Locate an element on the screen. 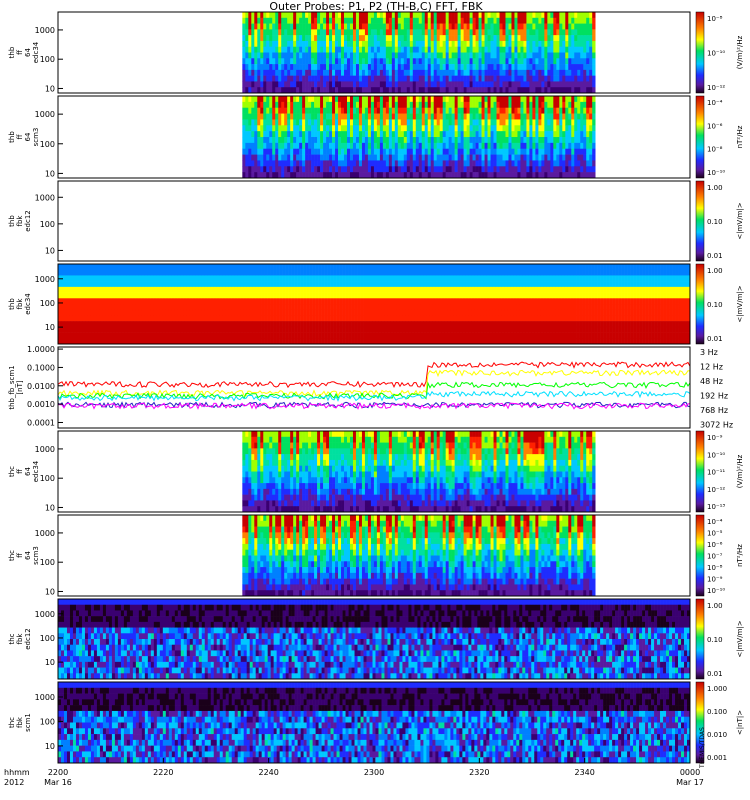 The width and height of the screenshot is (750, 800). y-axis-label: thbfbkedc34 is located at coordinates (20, 304).